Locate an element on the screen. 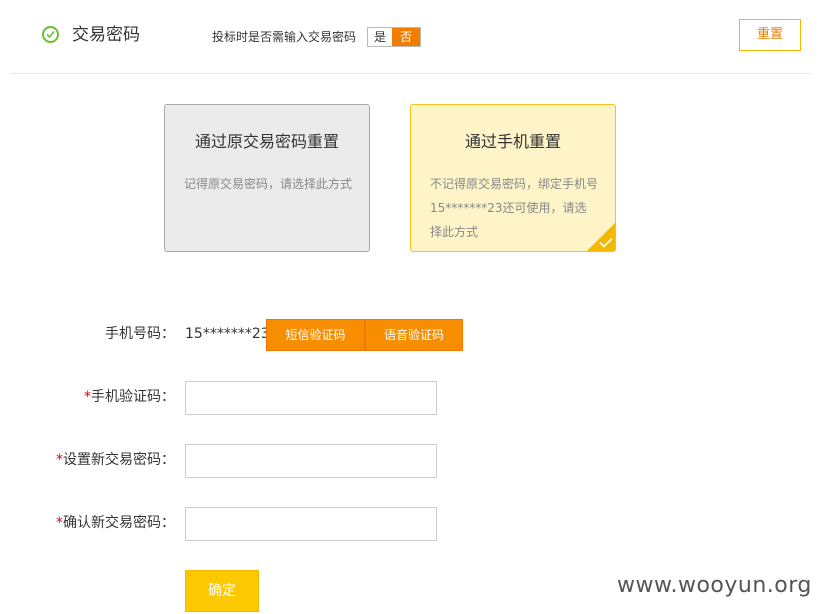  card-title: 通过手机重置 is located at coordinates (512, 141).